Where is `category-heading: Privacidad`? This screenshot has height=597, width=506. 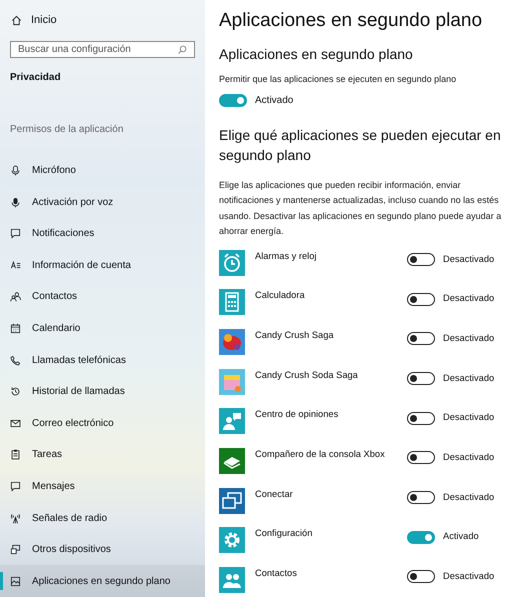
category-heading: Privacidad is located at coordinates (35, 77).